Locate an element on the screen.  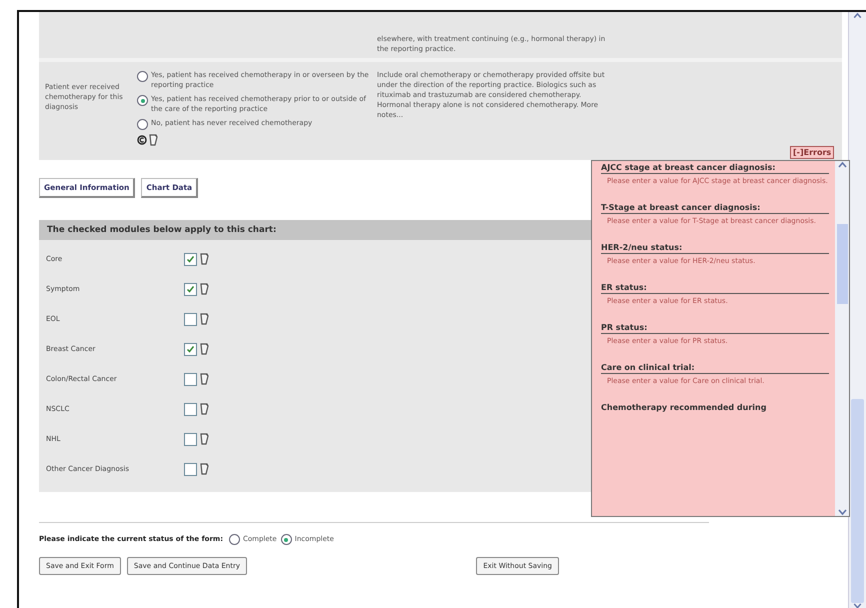
error-field: AJCC stage at breast cancer diagnosis: is located at coordinates (715, 168).